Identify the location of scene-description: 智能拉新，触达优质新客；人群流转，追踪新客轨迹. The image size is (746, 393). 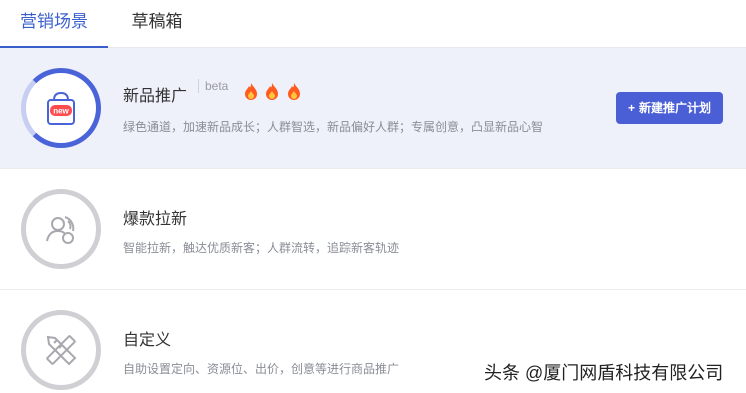
(261, 248).